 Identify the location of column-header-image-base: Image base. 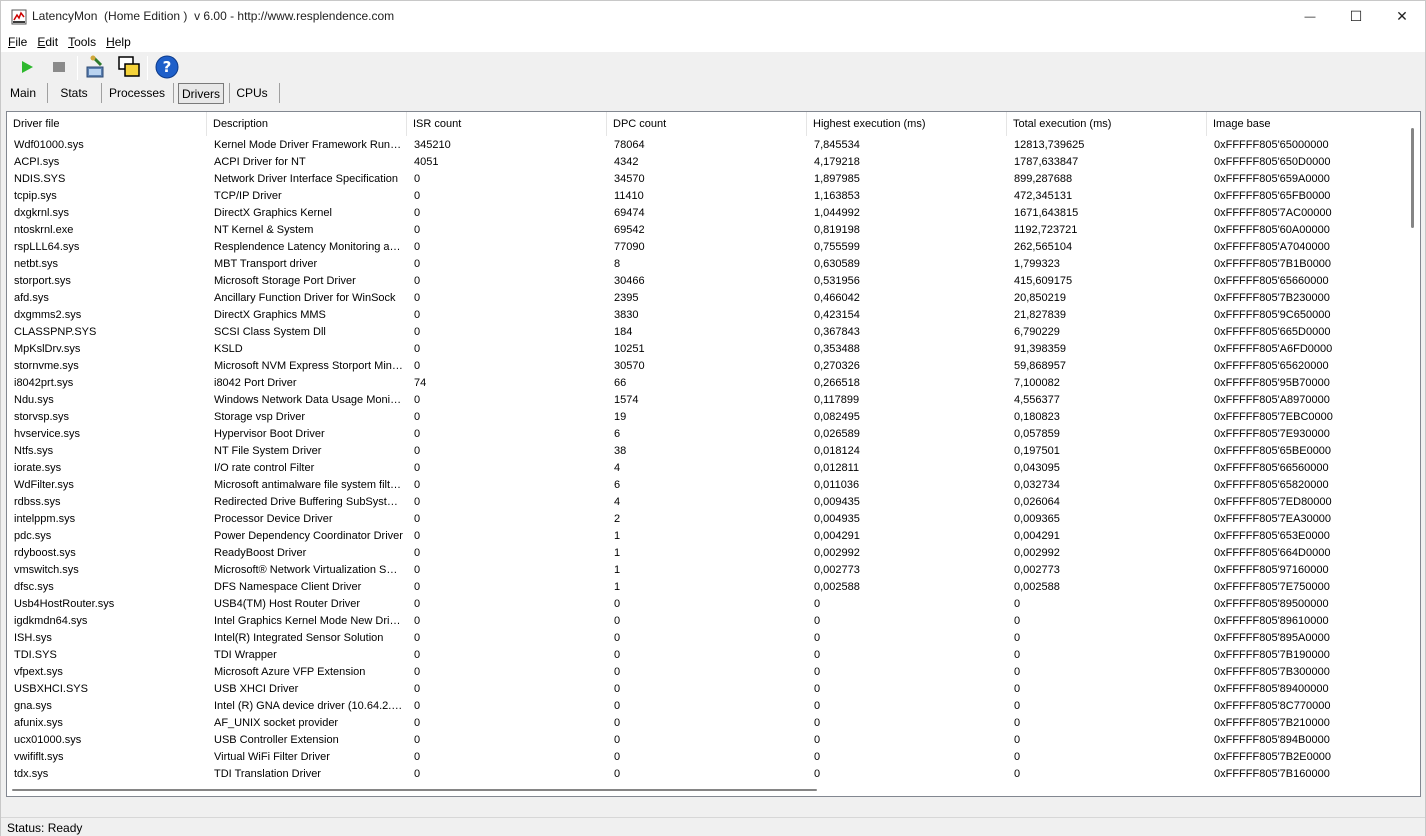
(1307, 124).